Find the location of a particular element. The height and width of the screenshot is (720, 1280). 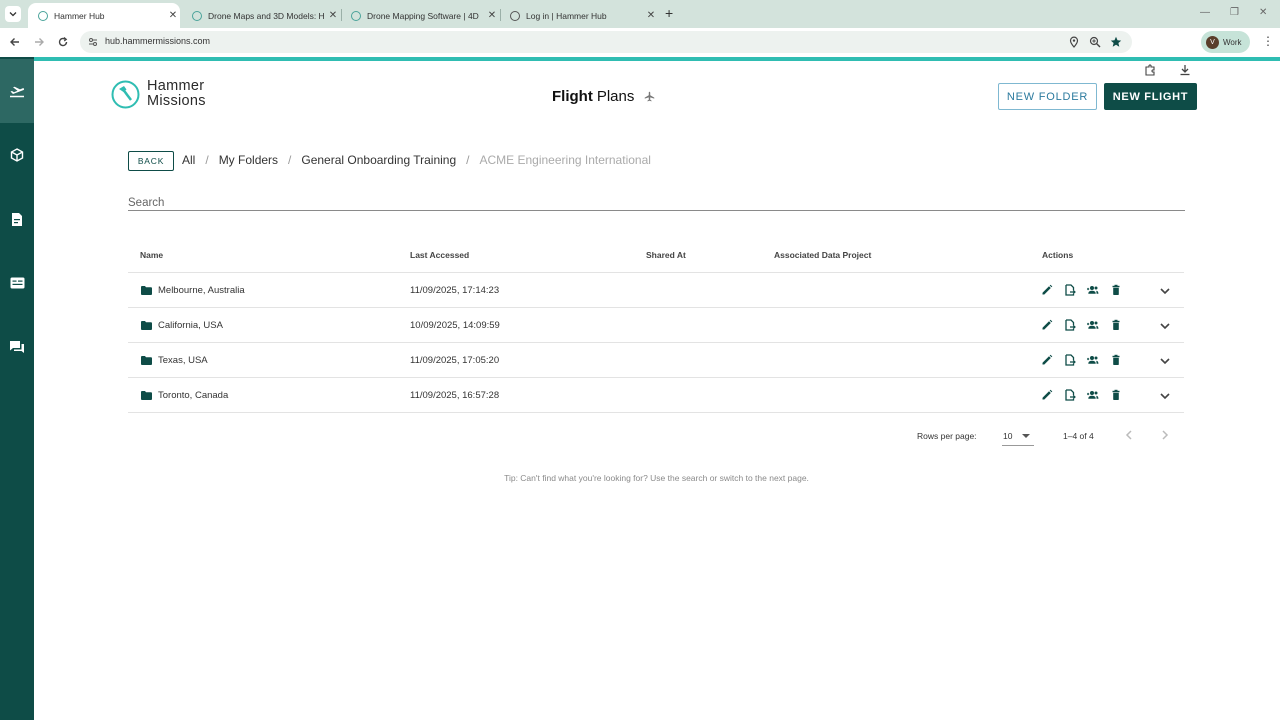

nav-messages is located at coordinates (17, 347).